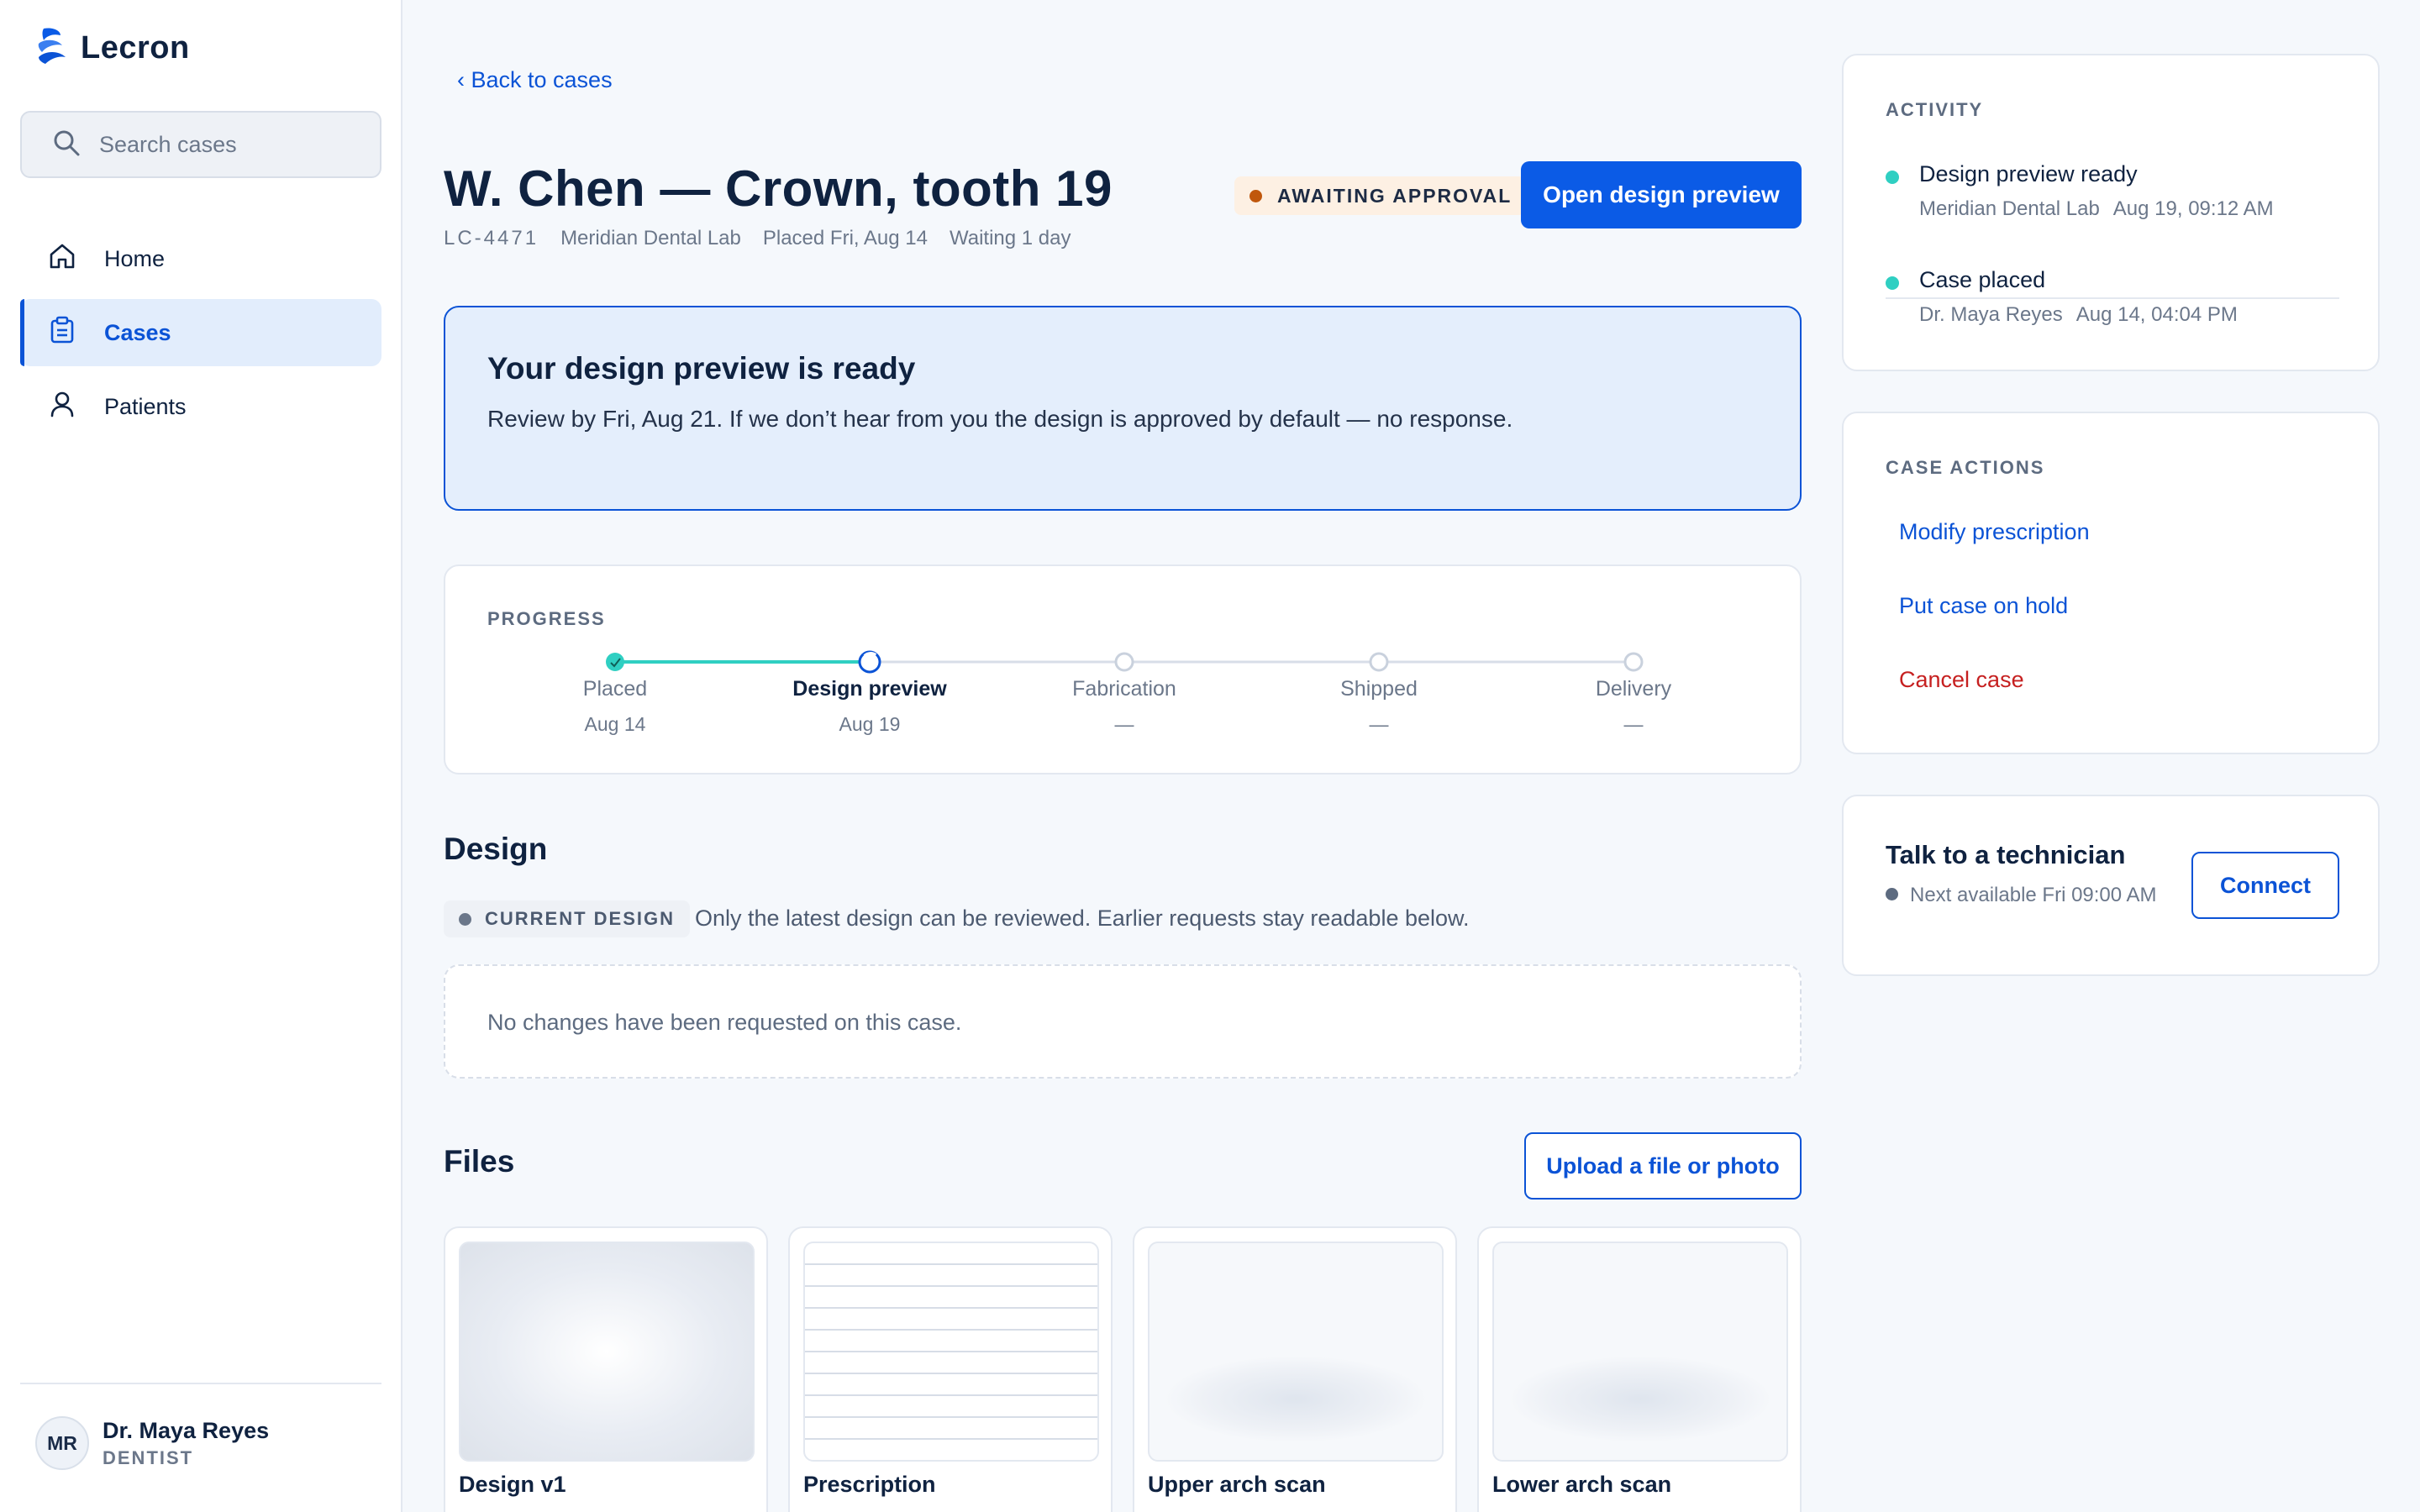 The image size is (2420, 1512). Describe the element at coordinates (66, 145) in the screenshot. I see `search-icon` at that location.